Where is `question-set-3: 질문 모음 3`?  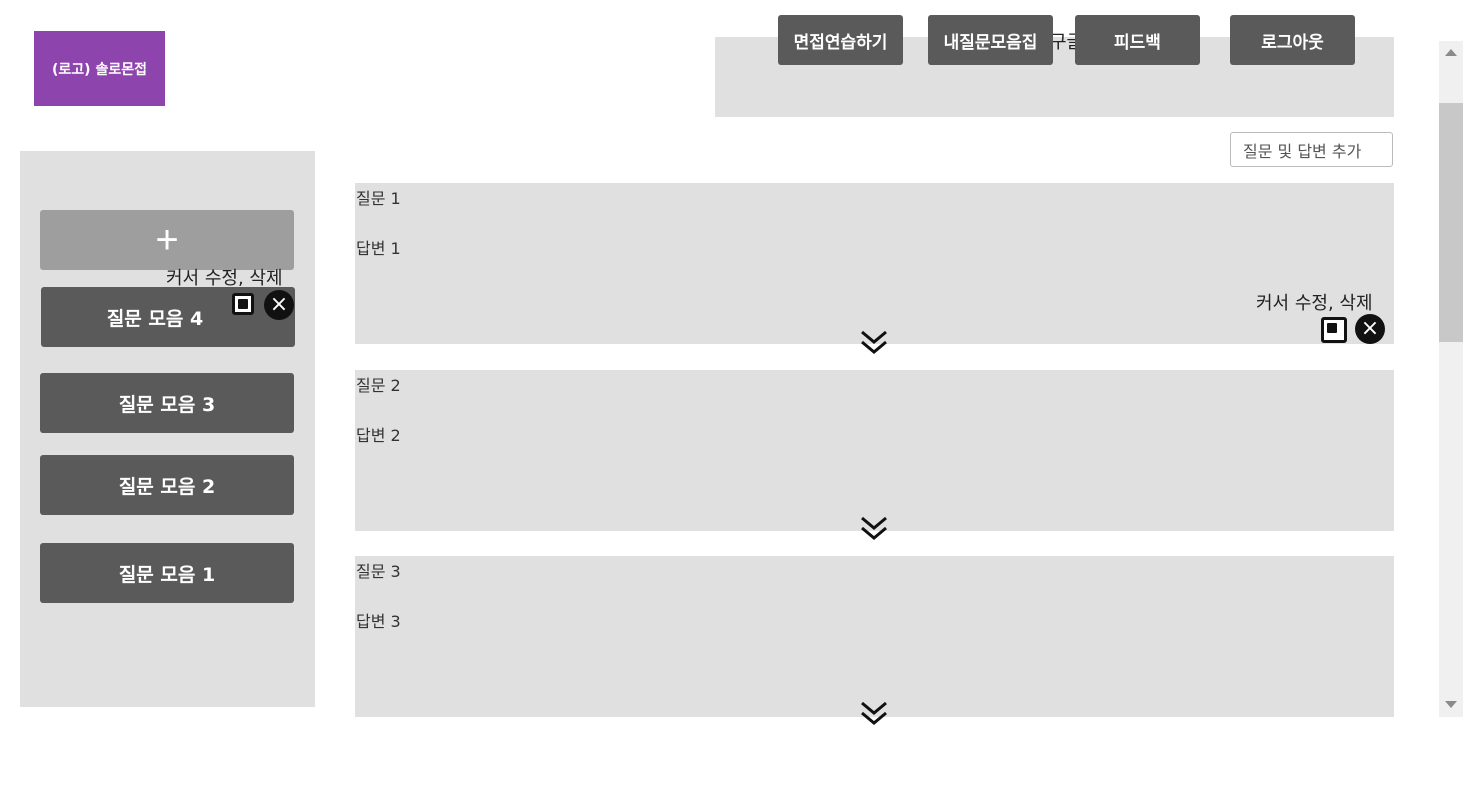
question-set-3: 질문 모음 3 is located at coordinates (167, 403).